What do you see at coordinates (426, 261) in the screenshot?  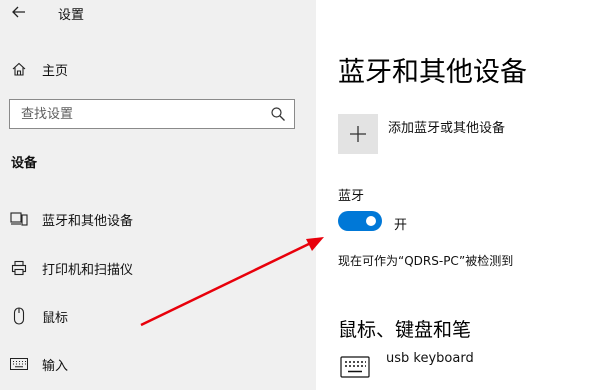 I see `discoverable-status: 现在可作为“QDRS-PC”被检测到` at bounding box center [426, 261].